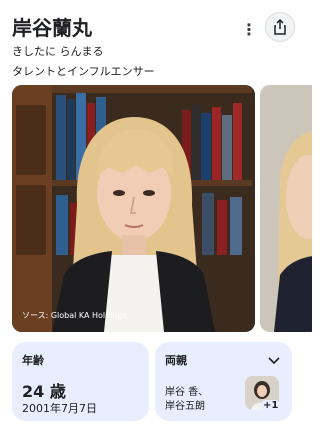  What do you see at coordinates (33, 360) in the screenshot?
I see `age-label: 年齢` at bounding box center [33, 360].